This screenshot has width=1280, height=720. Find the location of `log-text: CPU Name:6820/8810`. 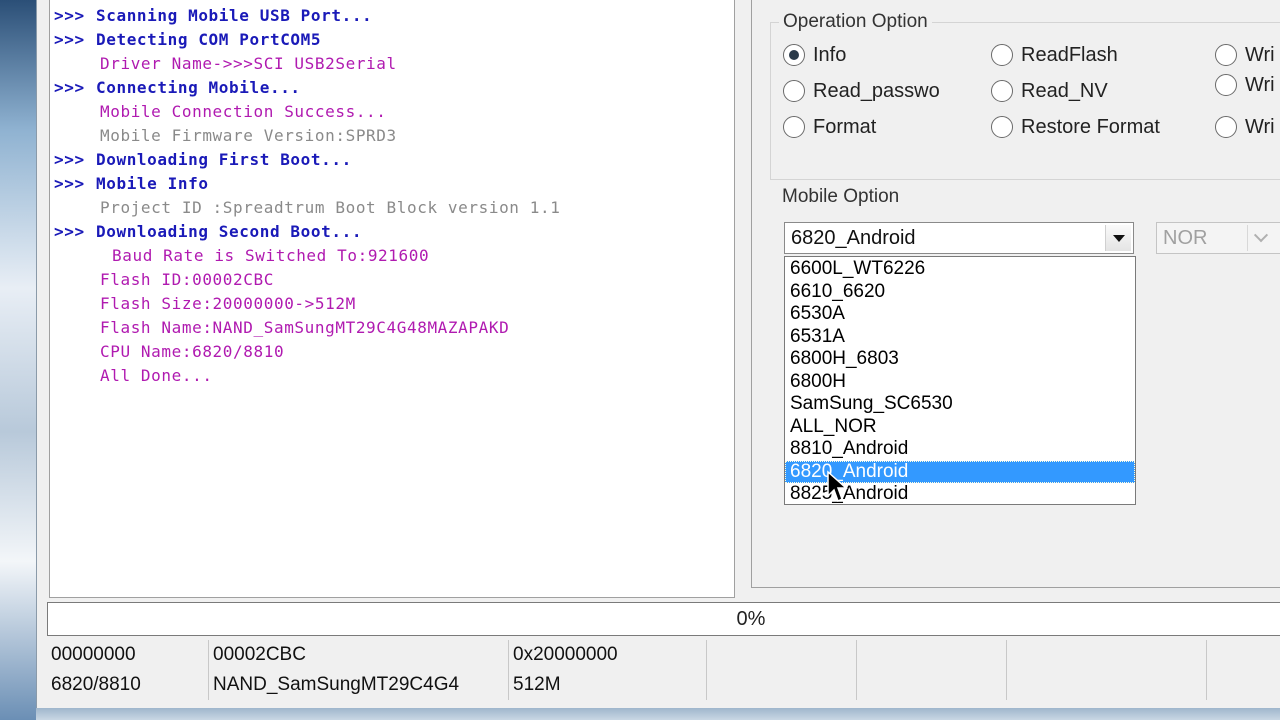

log-text: CPU Name:6820/8810 is located at coordinates (192, 351).